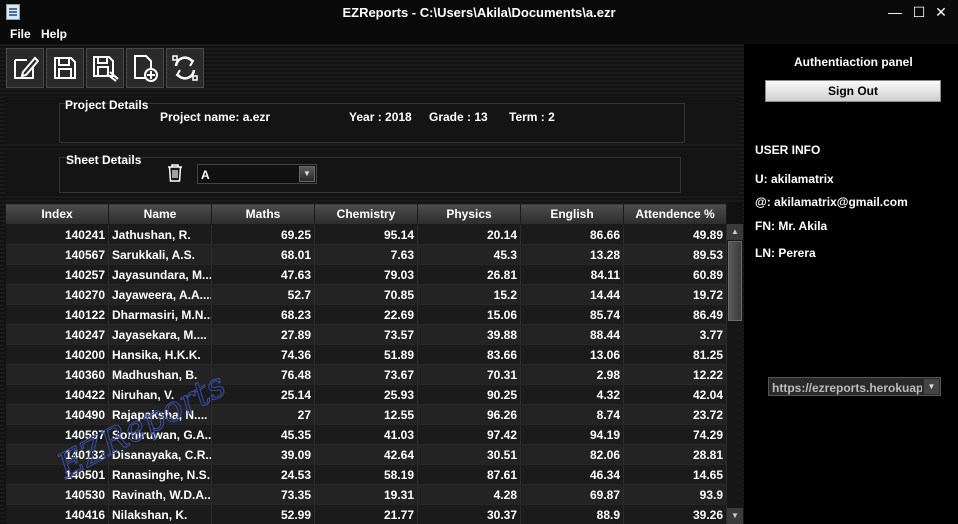 The height and width of the screenshot is (524, 958). What do you see at coordinates (160, 354) in the screenshot?
I see `cell-name: Hansika, H.K.K.` at bounding box center [160, 354].